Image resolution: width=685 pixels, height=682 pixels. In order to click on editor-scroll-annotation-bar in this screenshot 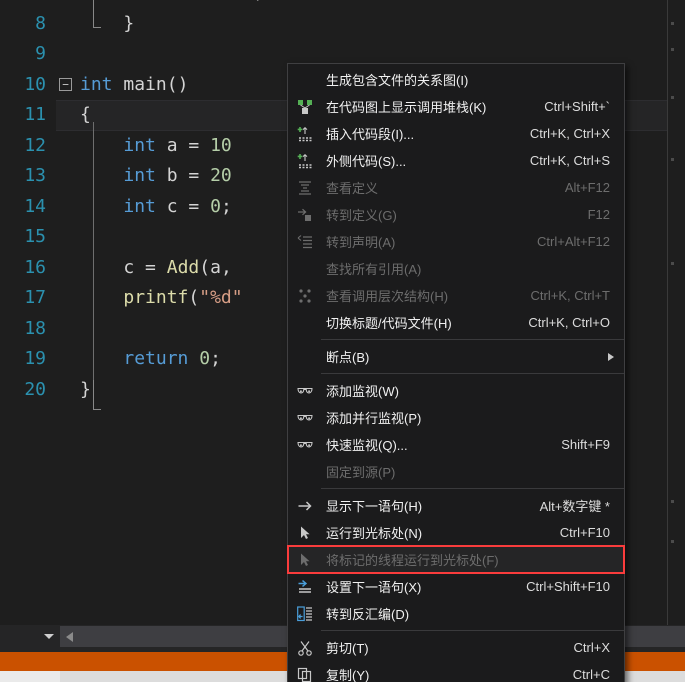, I will do `click(676, 312)`.